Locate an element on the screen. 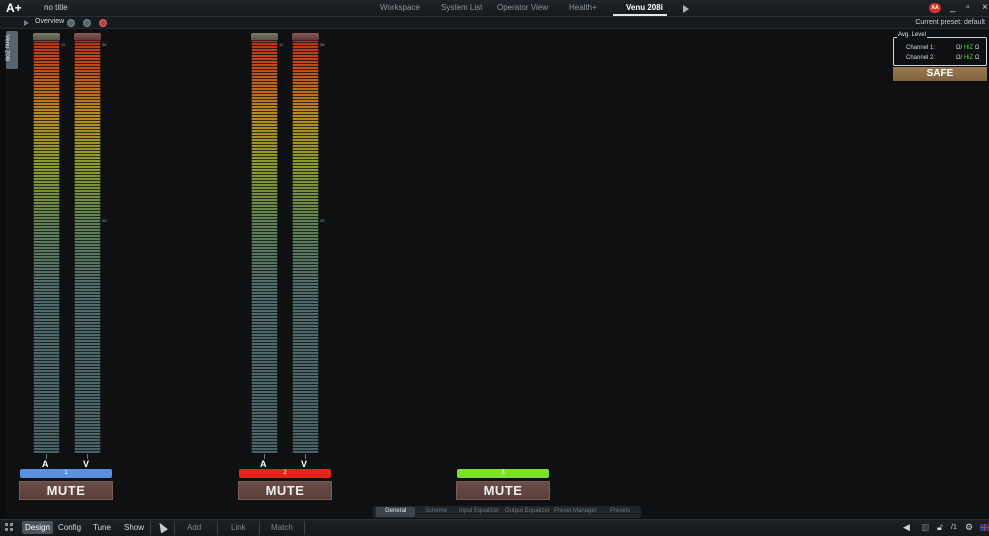  page-indicator: /1 is located at coordinates (954, 527).